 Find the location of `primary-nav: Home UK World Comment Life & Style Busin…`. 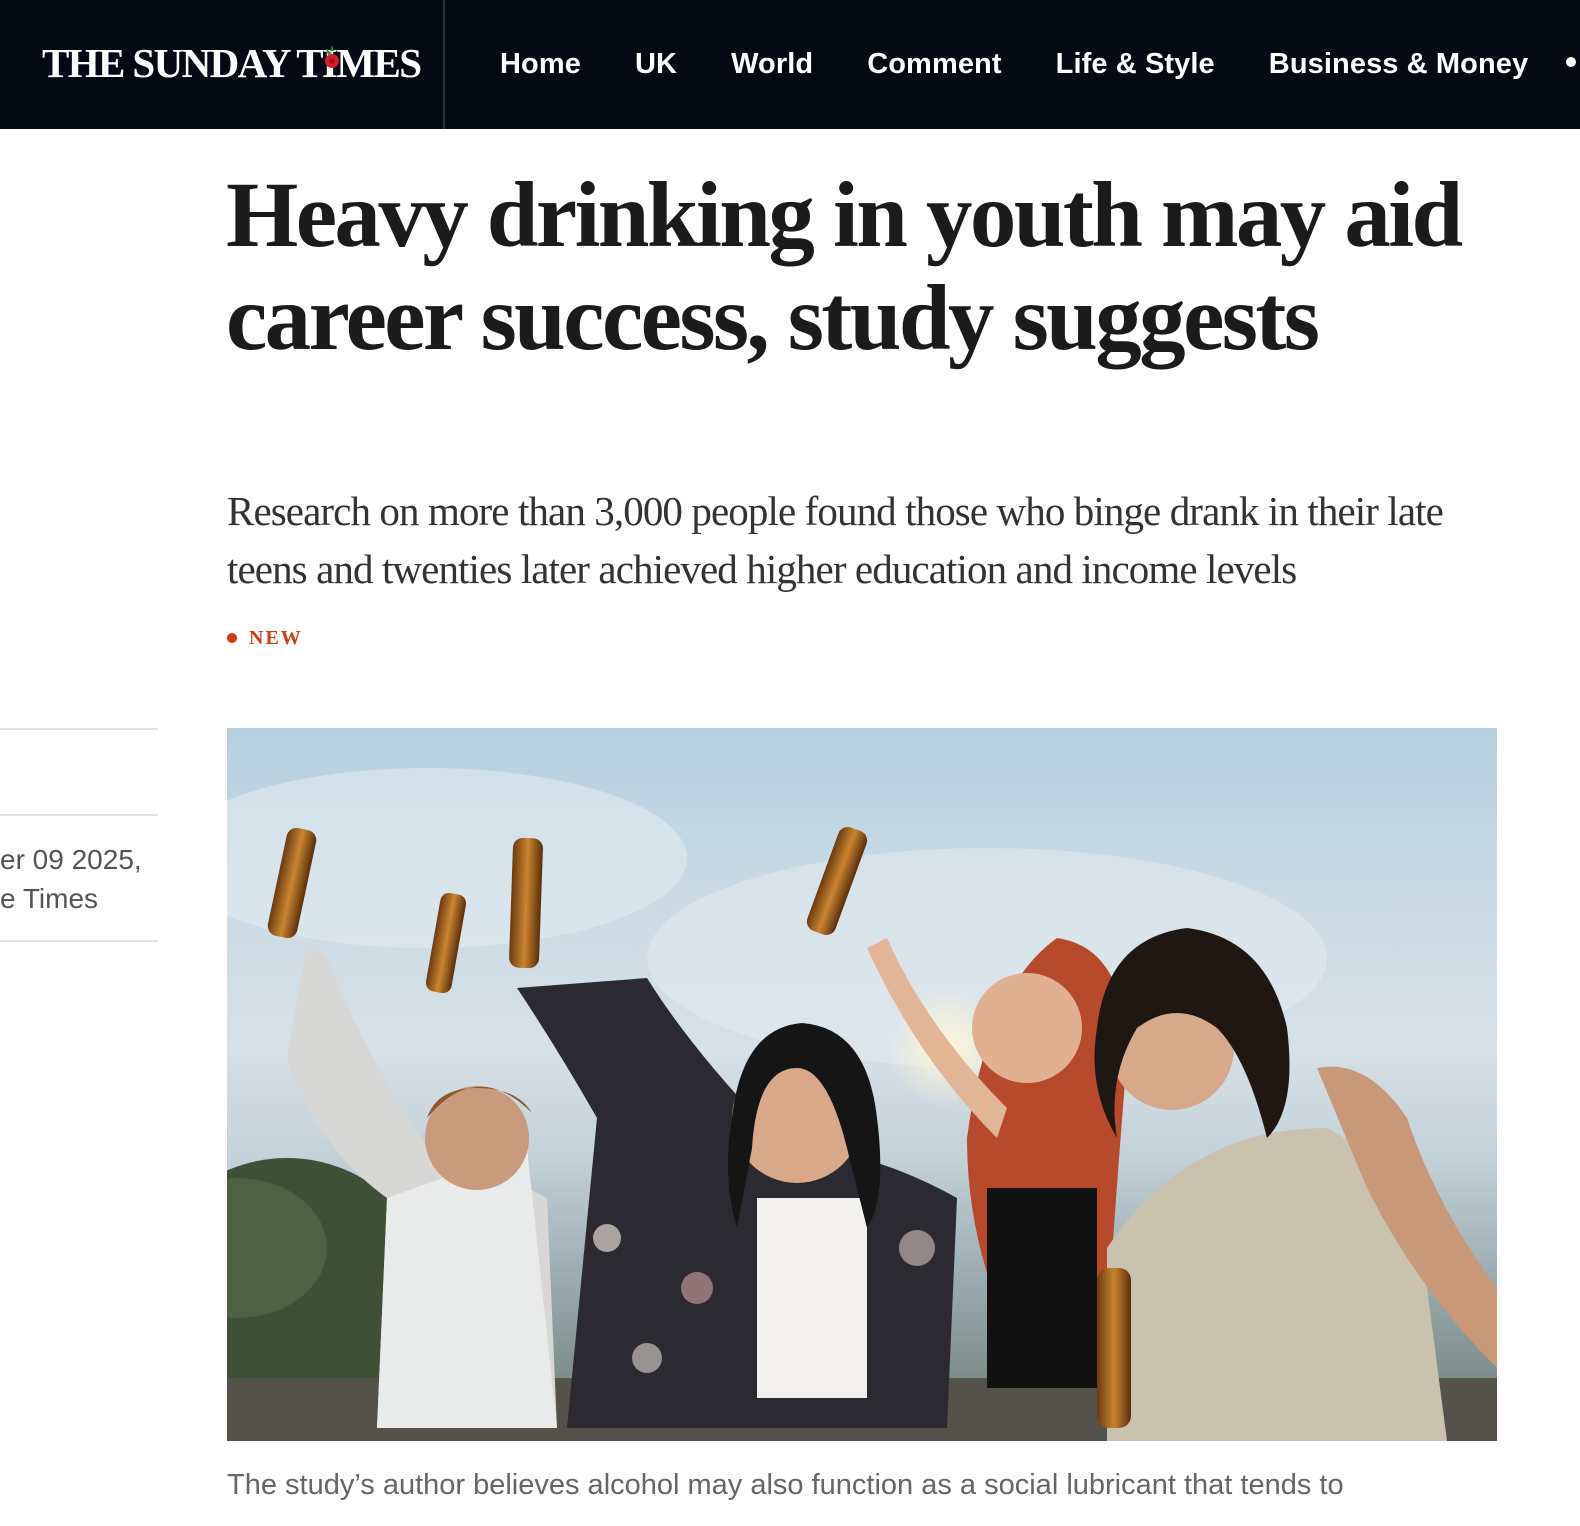

primary-nav: Home UK World Comment Life & Style Busin… is located at coordinates (1013, 64).